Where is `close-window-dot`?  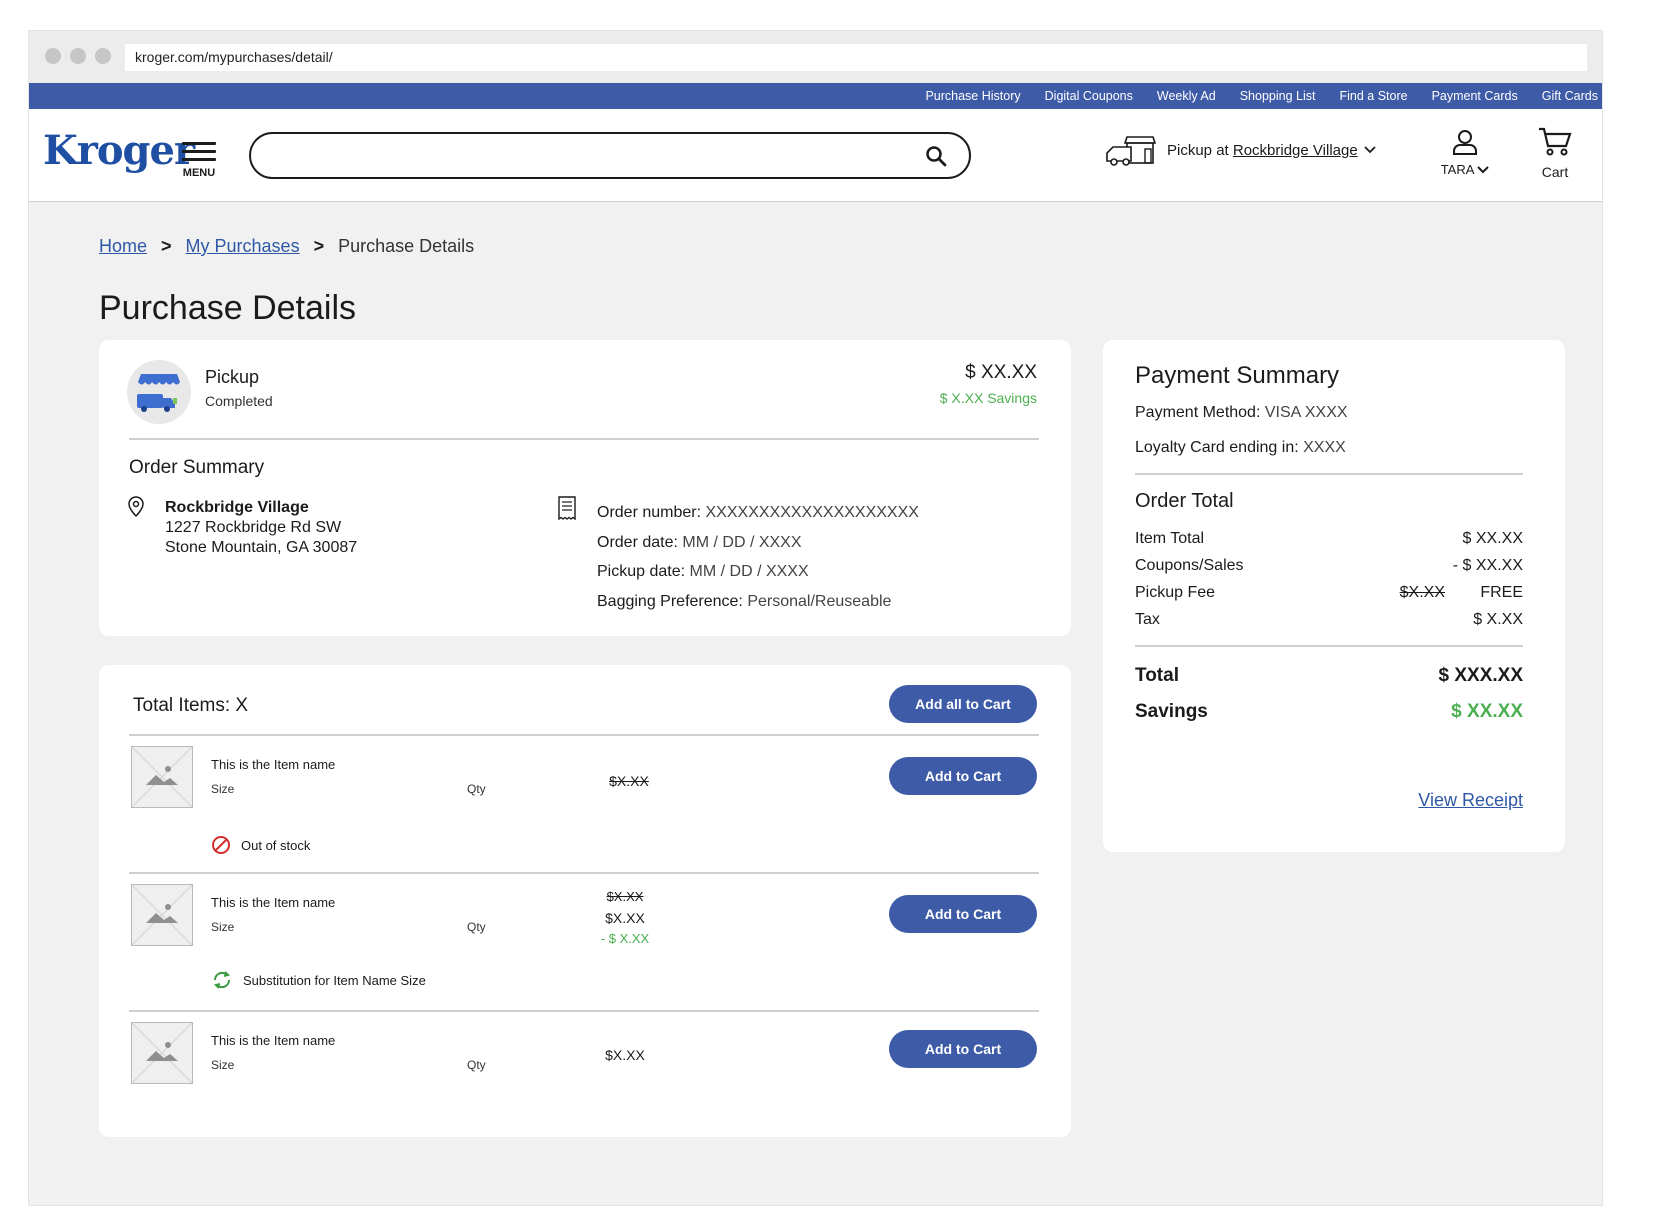
close-window-dot is located at coordinates (53, 56).